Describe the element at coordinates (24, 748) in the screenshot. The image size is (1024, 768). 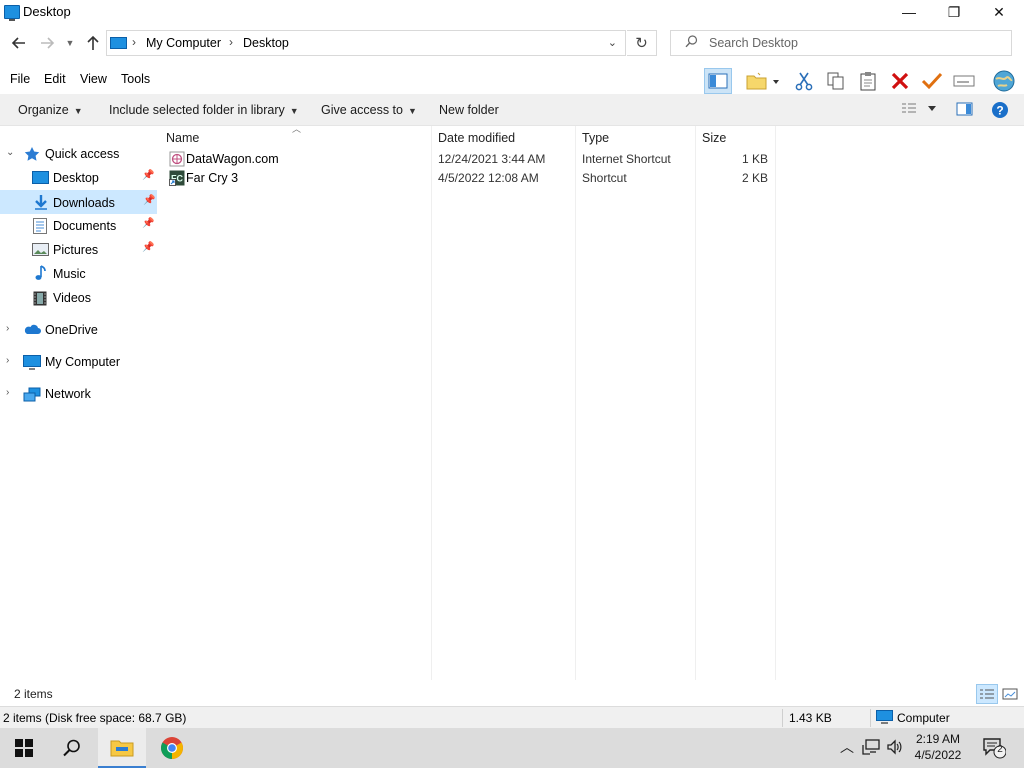
I see `start-button` at that location.